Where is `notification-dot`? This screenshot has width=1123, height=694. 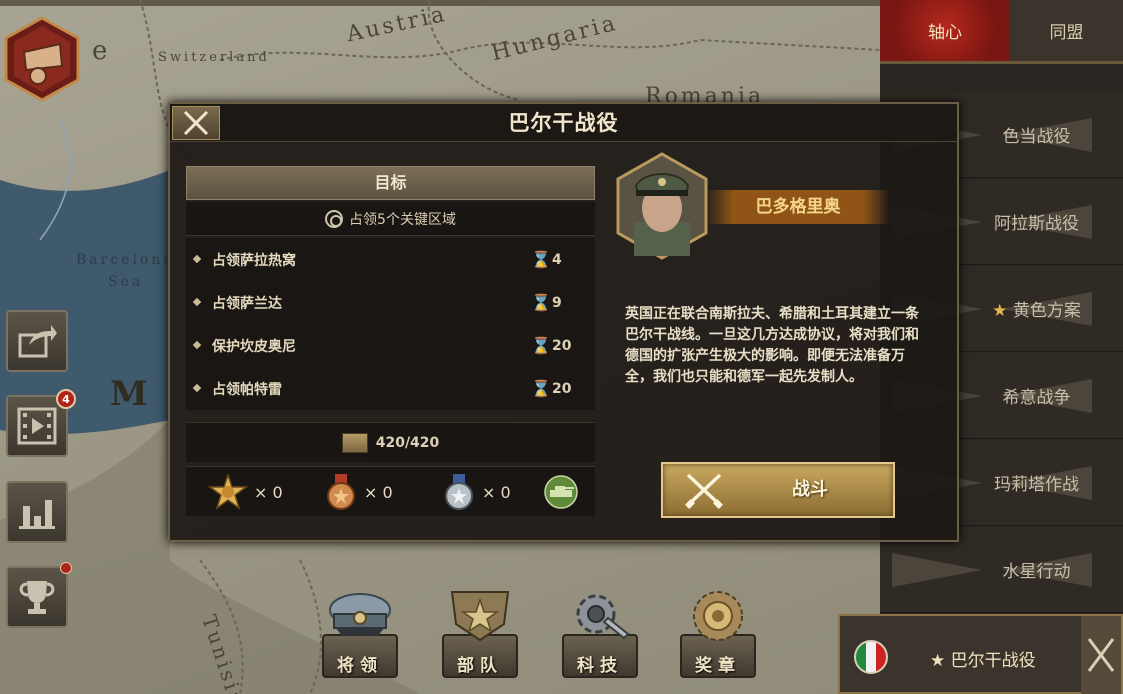
notification-dot is located at coordinates (66, 568).